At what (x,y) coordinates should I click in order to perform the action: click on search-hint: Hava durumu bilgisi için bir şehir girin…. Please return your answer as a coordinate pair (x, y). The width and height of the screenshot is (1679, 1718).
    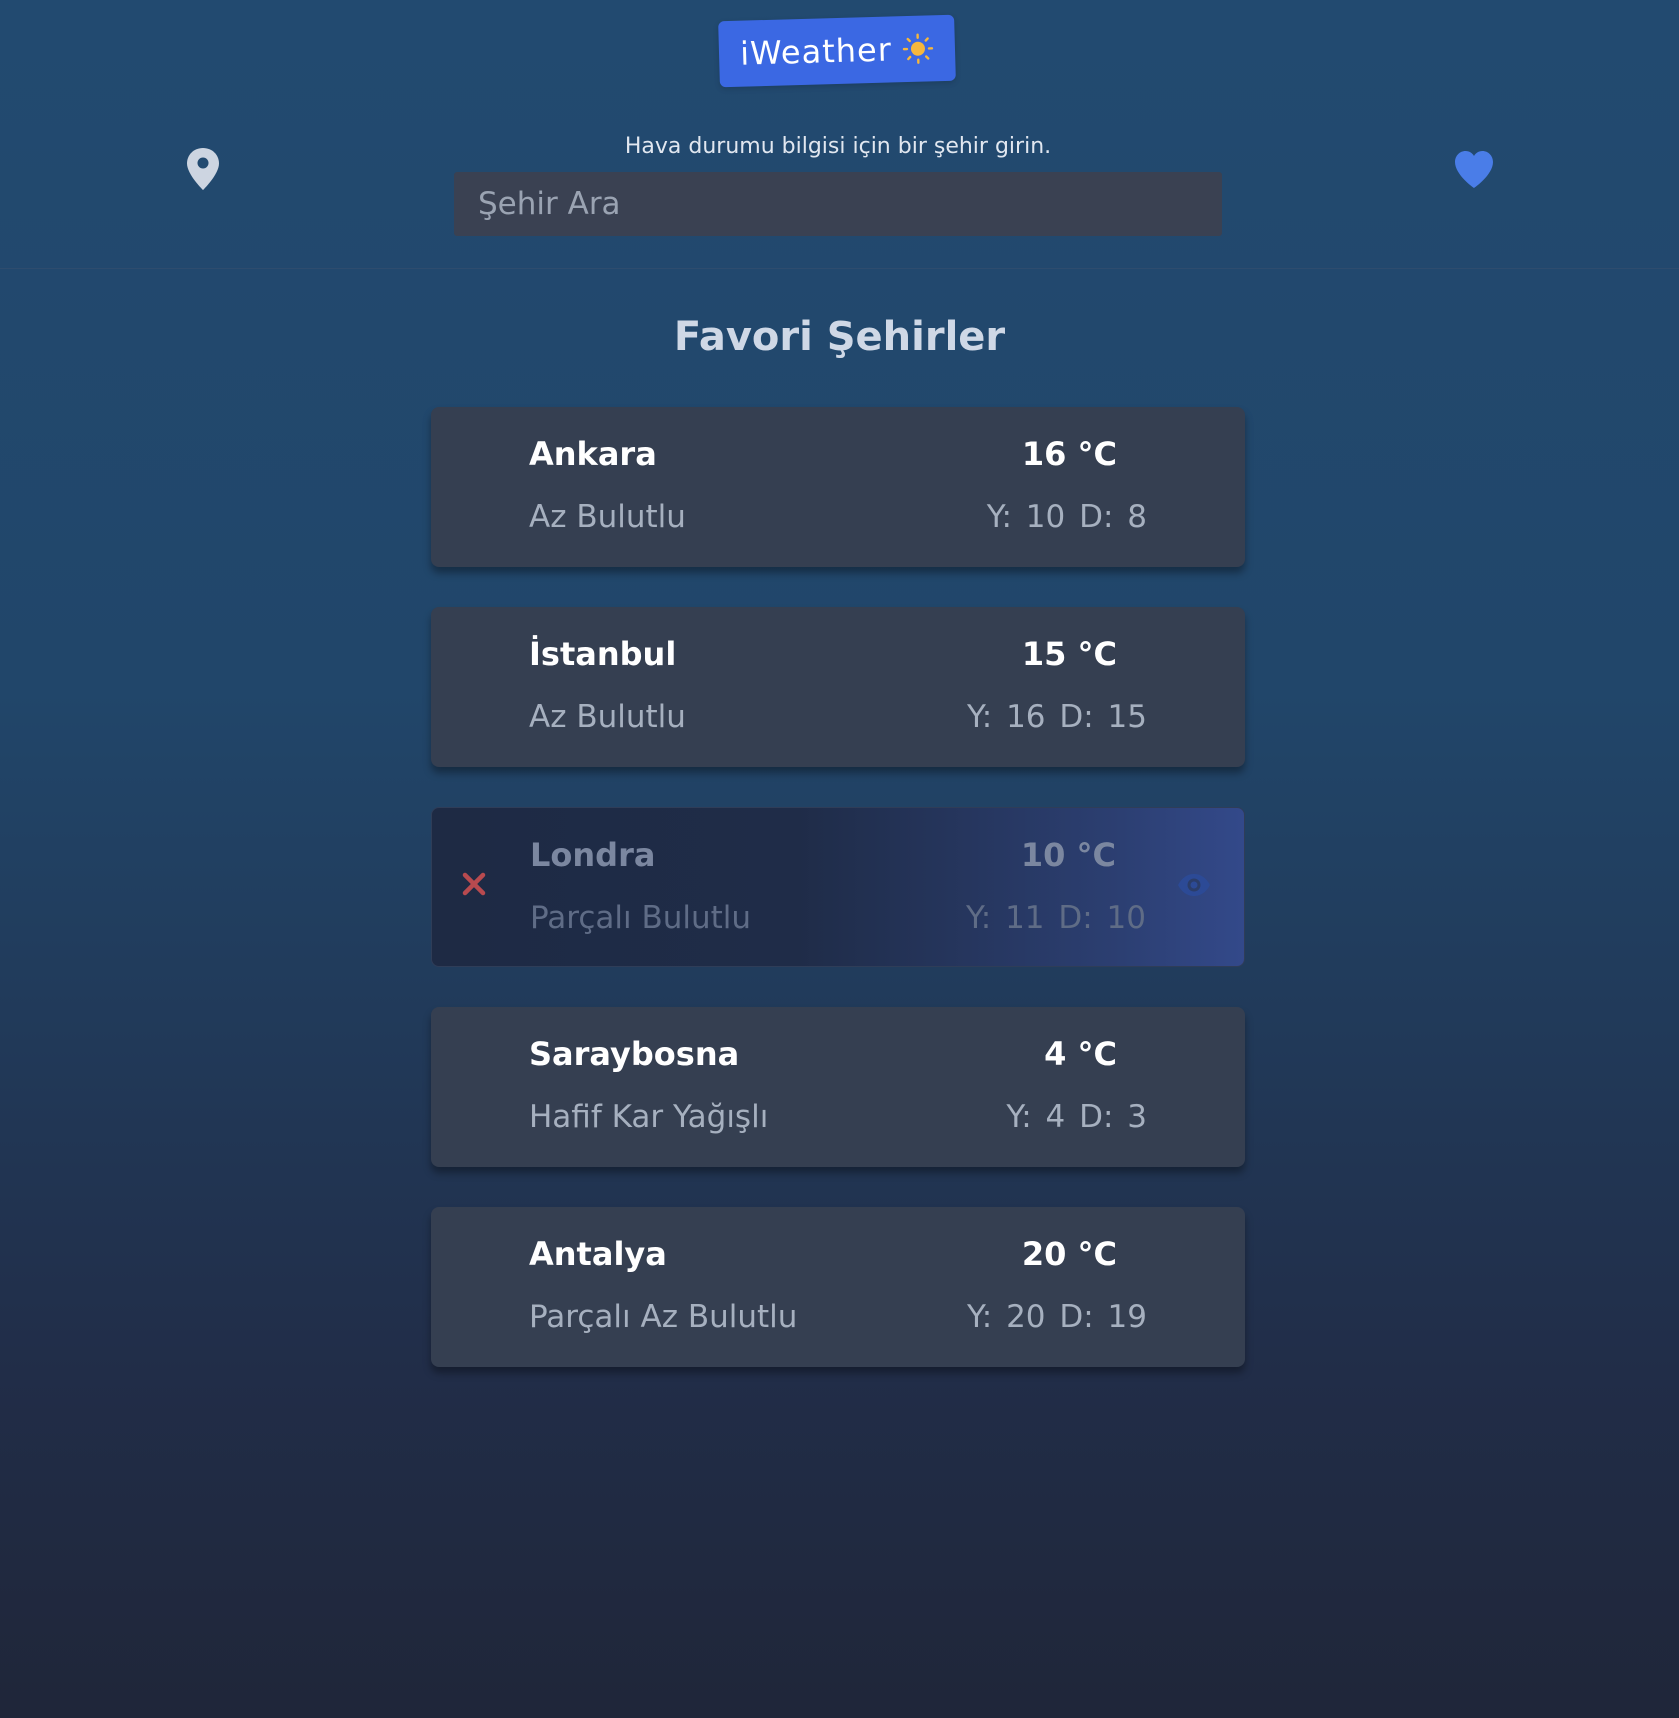
    Looking at the image, I should click on (838, 146).